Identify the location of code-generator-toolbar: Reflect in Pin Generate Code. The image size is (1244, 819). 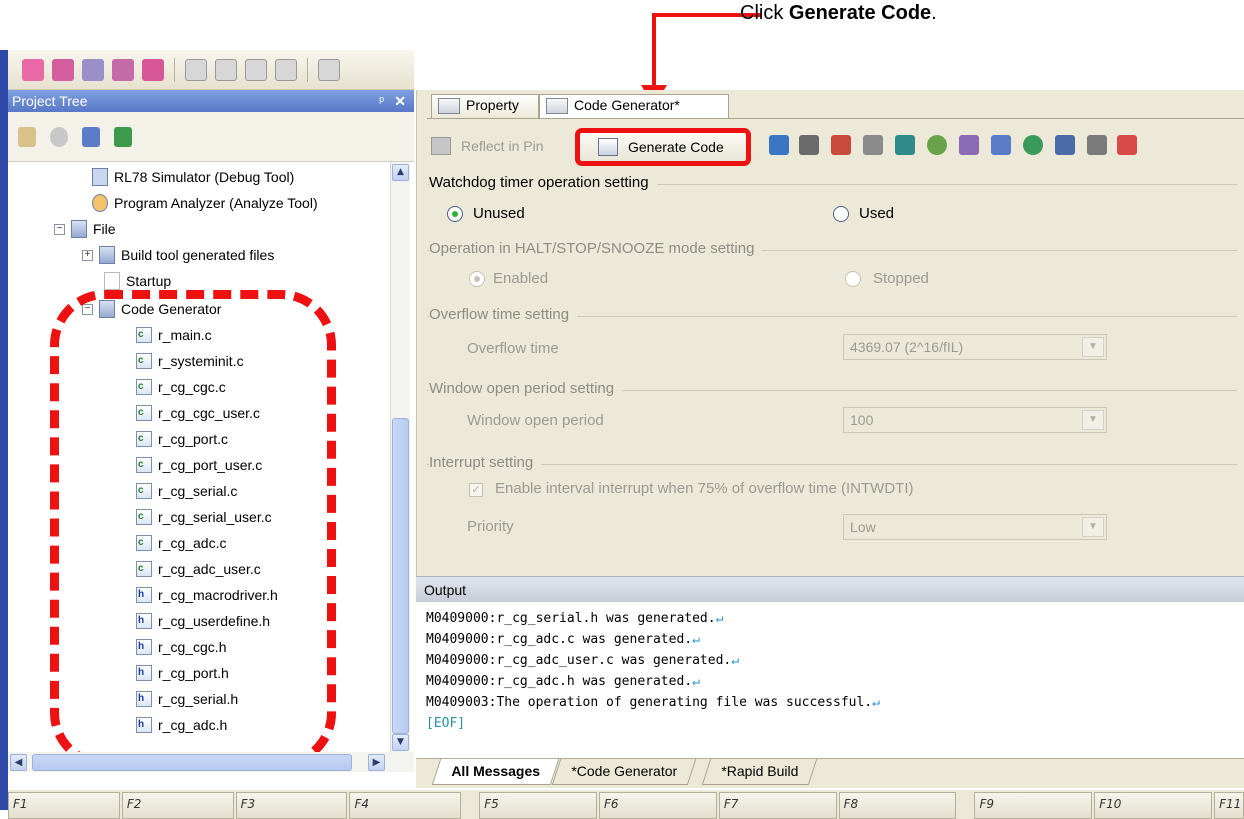
(835, 146).